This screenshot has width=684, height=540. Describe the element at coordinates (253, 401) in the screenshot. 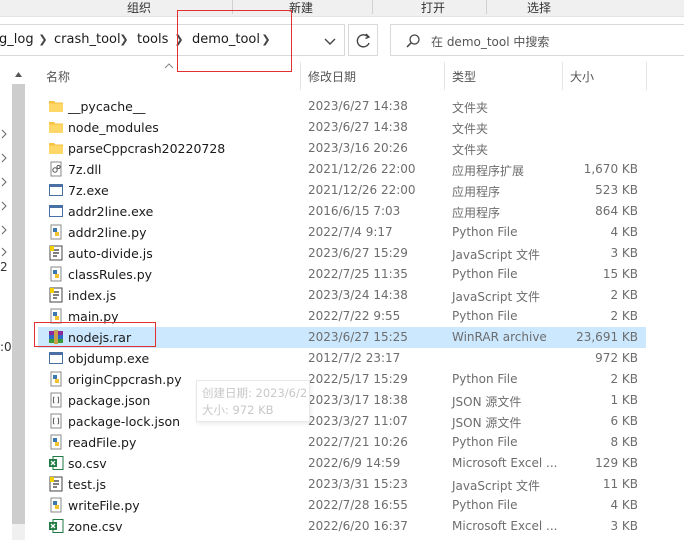

I see `tooltip: 创建日期: 2023/6/2 大小: 972 KB` at that location.